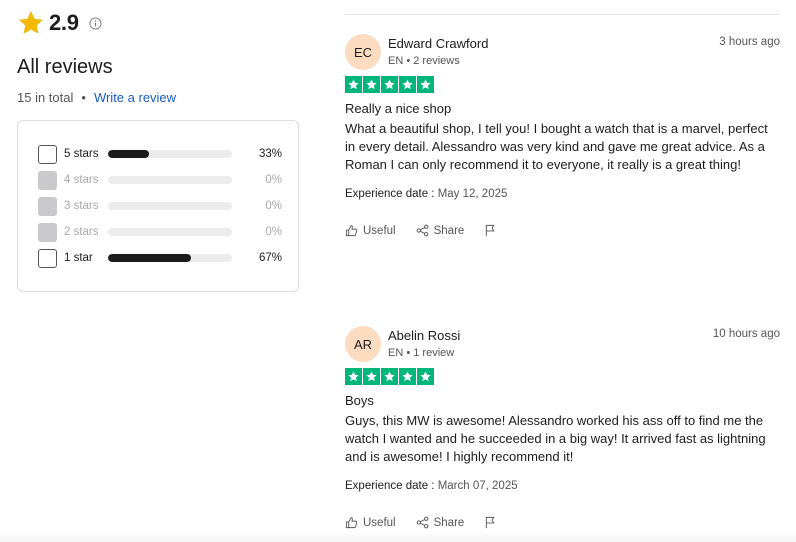 The height and width of the screenshot is (542, 796). Describe the element at coordinates (424, 335) in the screenshot. I see `reviewer-name: Abelin Rossi` at that location.